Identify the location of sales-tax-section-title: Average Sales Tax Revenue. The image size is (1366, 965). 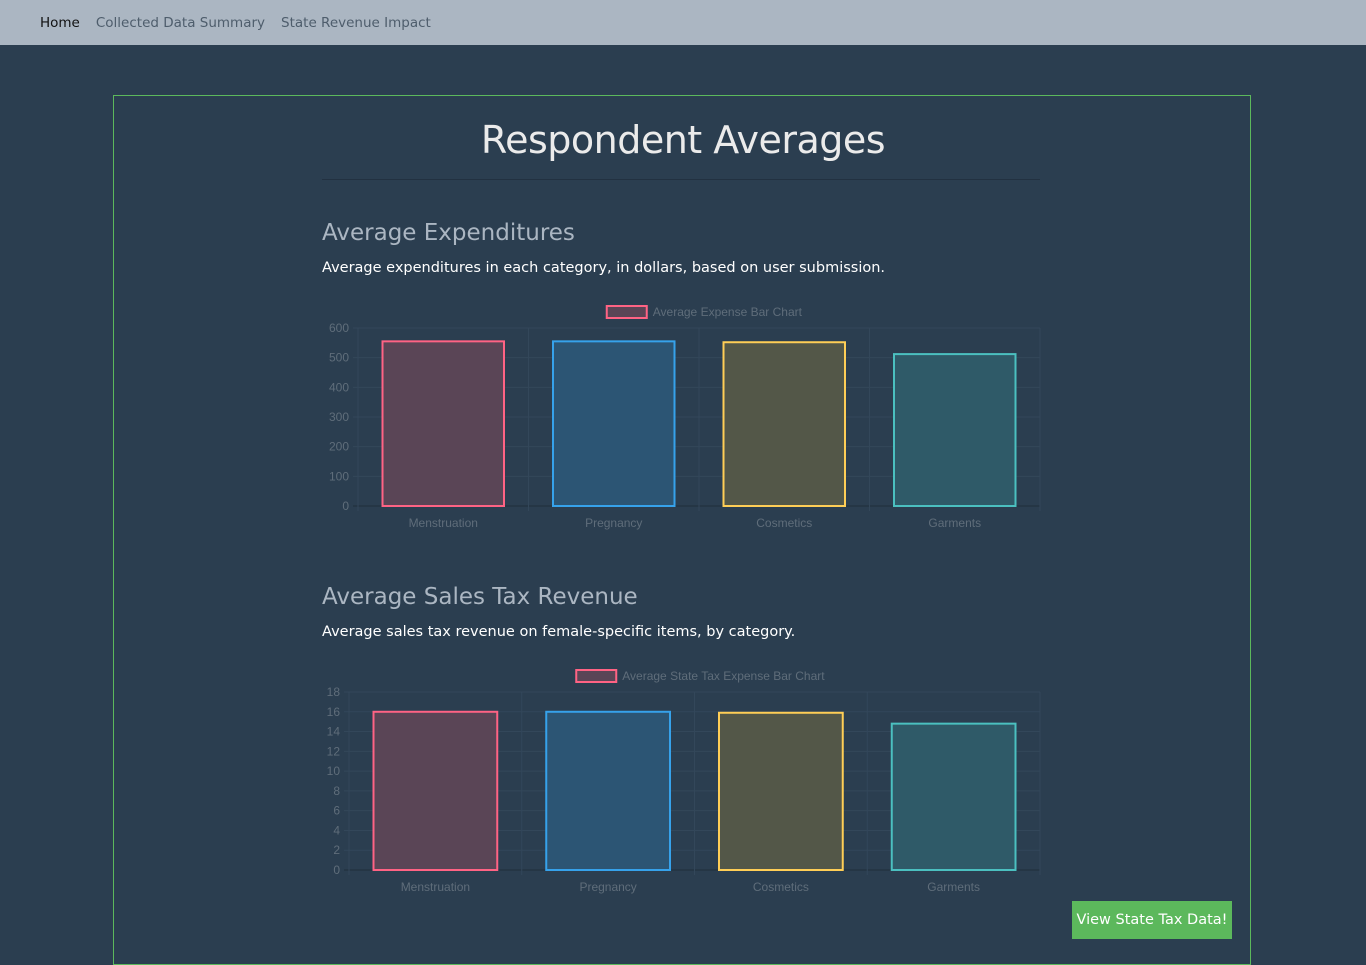
(480, 597).